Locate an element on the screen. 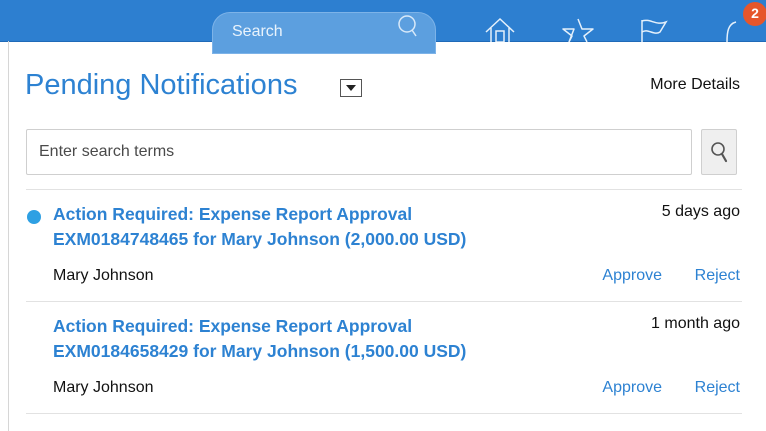  more-details-link: More Details is located at coordinates (695, 85).